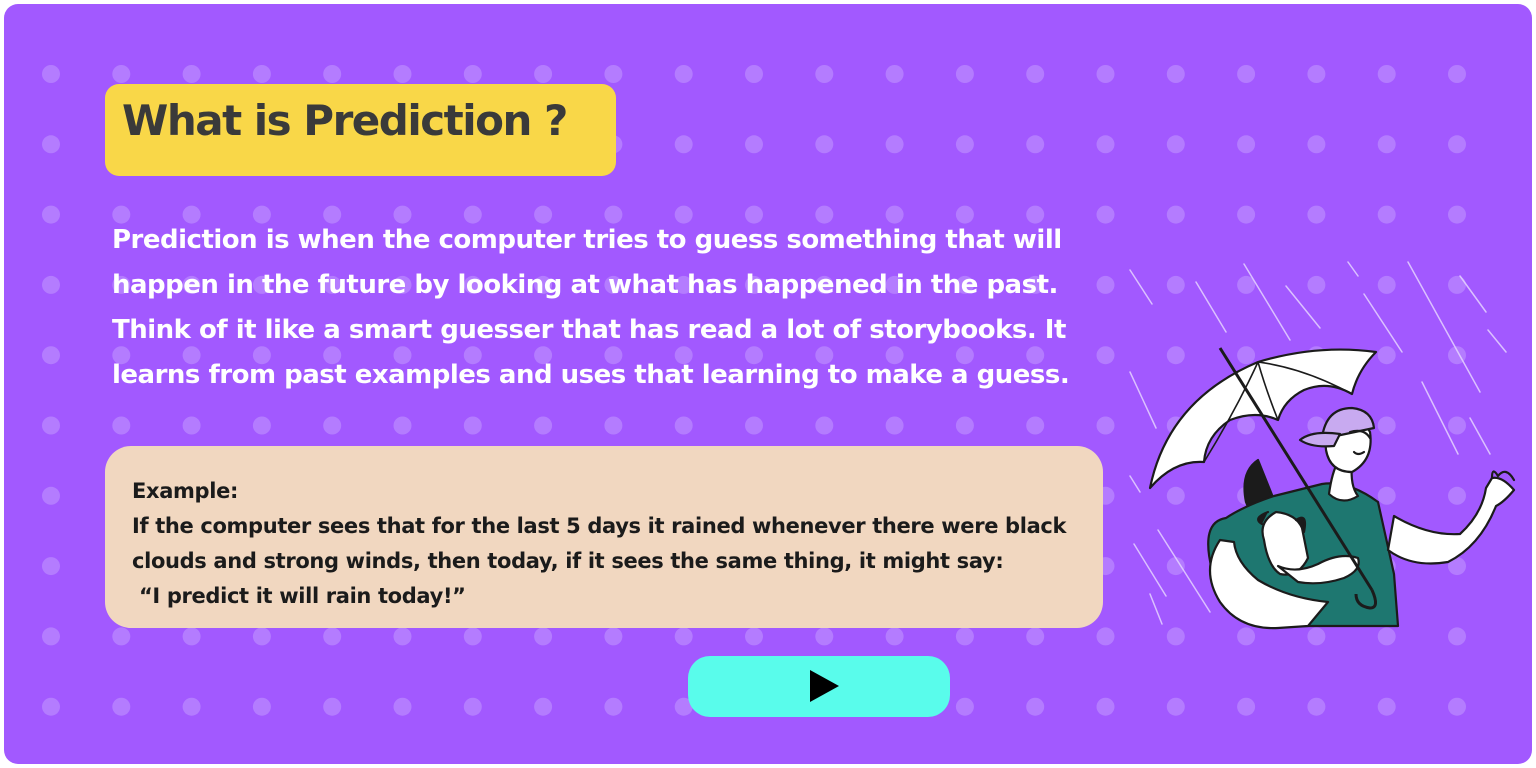 This screenshot has width=1536, height=768. I want to click on play-icon, so click(824, 686).